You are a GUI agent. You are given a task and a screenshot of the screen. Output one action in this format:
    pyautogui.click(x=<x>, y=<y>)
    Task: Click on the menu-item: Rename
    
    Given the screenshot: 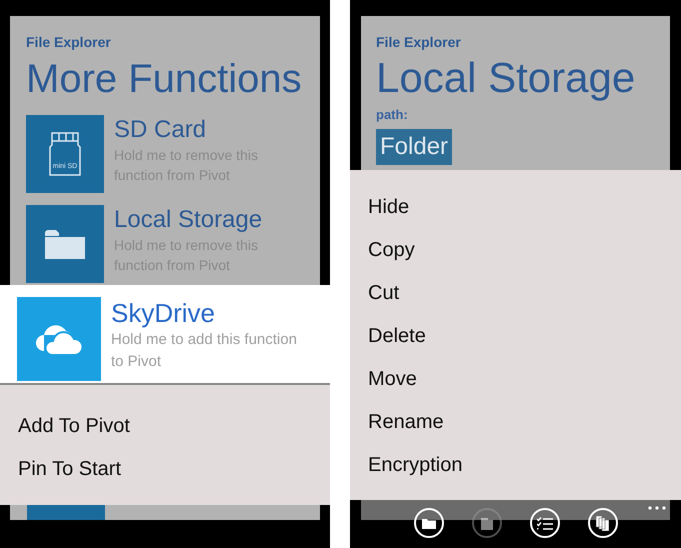 What is the action you would take?
    pyautogui.click(x=406, y=422)
    